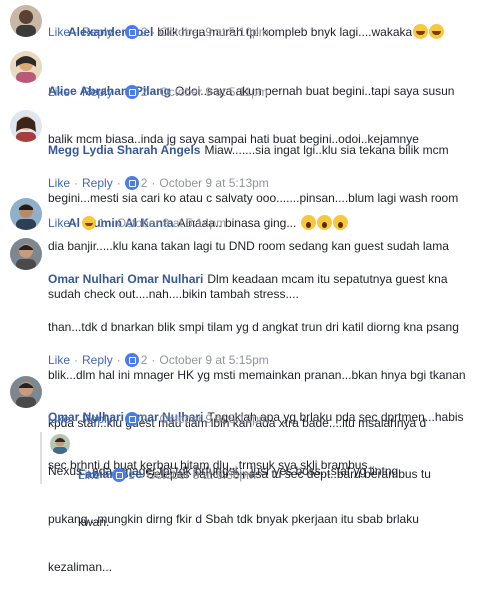 This screenshot has height=607, width=494. What do you see at coordinates (158, 360) in the screenshot?
I see `comment-meta: Like · Reply · 2 · October 9 at 5:15pm` at bounding box center [158, 360].